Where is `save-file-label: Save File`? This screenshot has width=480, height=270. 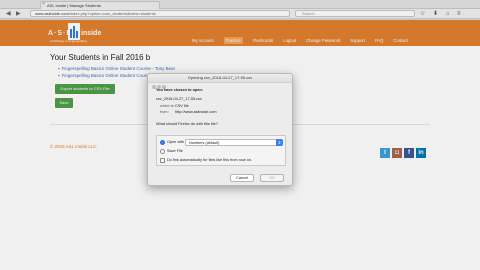 save-file-label: Save File is located at coordinates (175, 151).